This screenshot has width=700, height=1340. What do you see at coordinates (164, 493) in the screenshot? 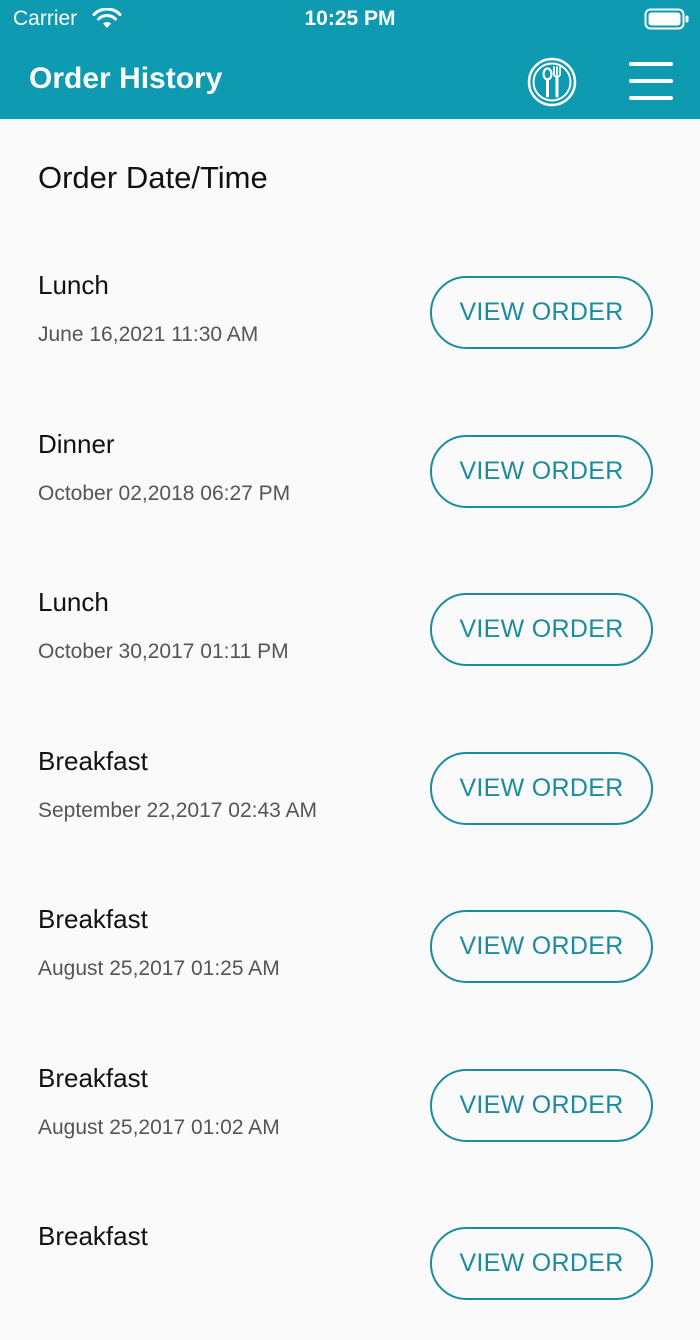
I see `order-datetime: October 02,2018 06:27 PM` at bounding box center [164, 493].